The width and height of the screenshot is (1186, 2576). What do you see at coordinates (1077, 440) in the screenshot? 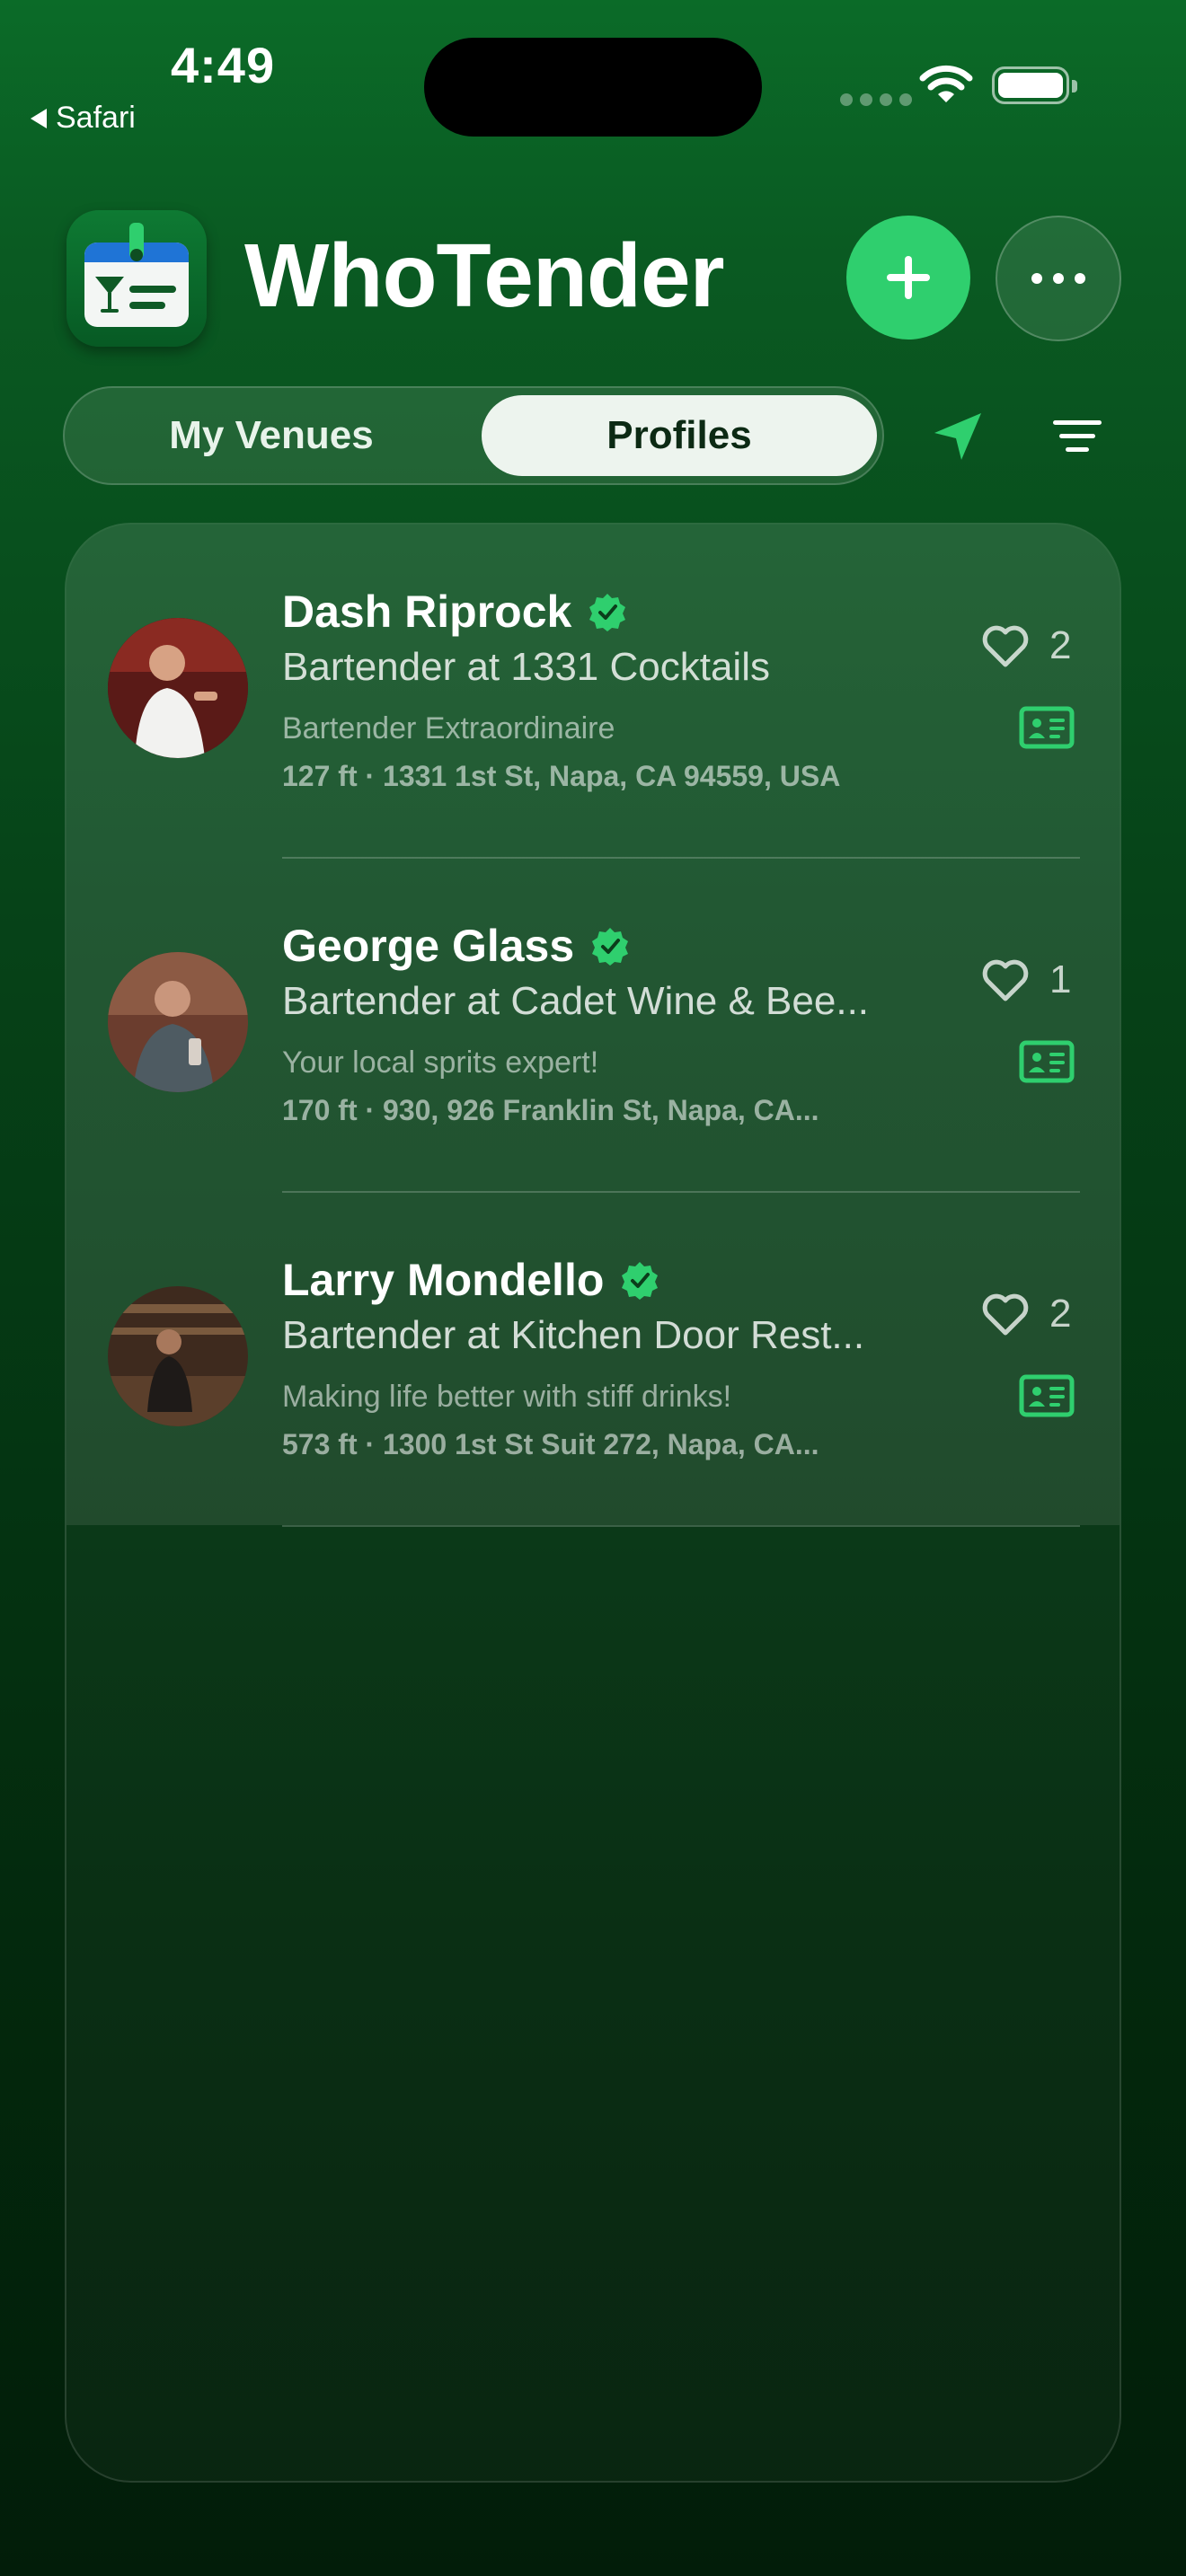
I see `filter-button` at bounding box center [1077, 440].